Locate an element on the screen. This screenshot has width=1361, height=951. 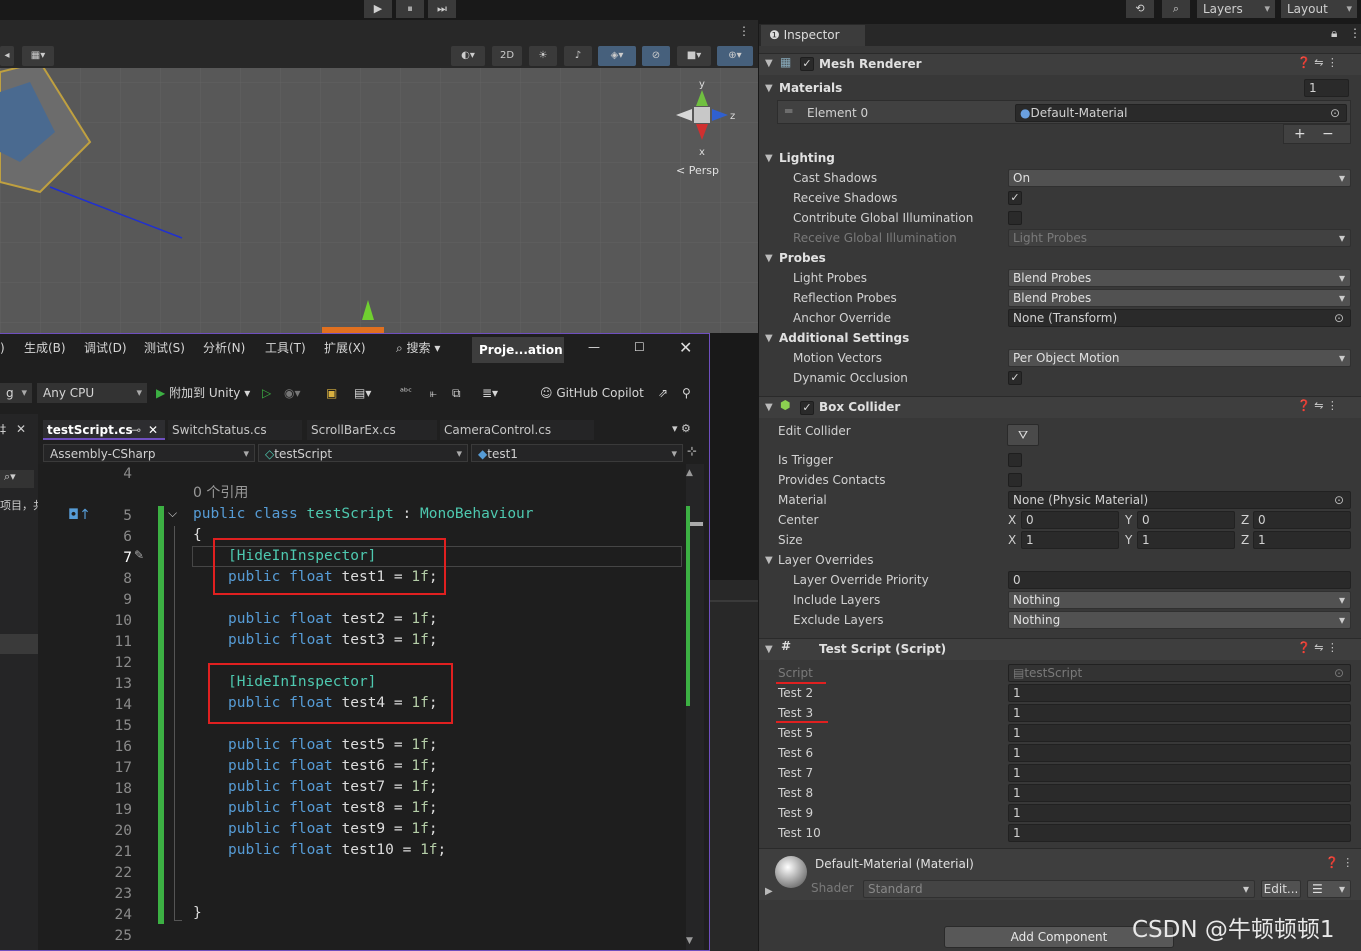
size-z-field: 1 is located at coordinates (1302, 540).